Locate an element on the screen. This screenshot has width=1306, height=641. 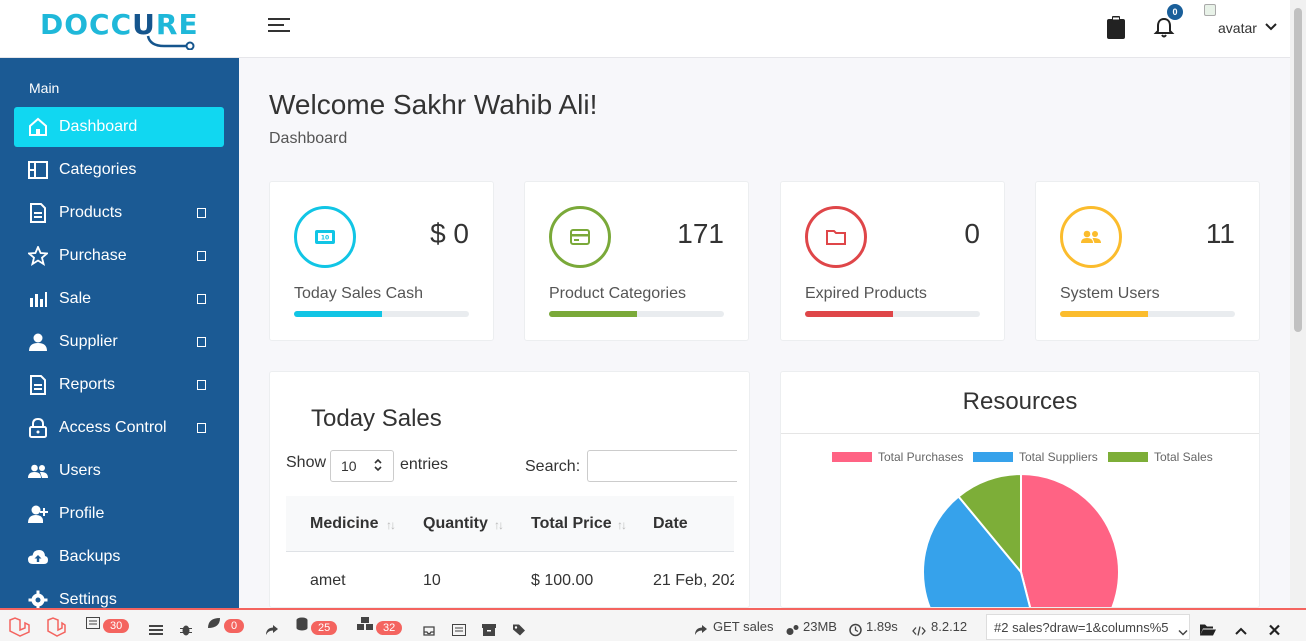
bug-icon is located at coordinates (186, 630).